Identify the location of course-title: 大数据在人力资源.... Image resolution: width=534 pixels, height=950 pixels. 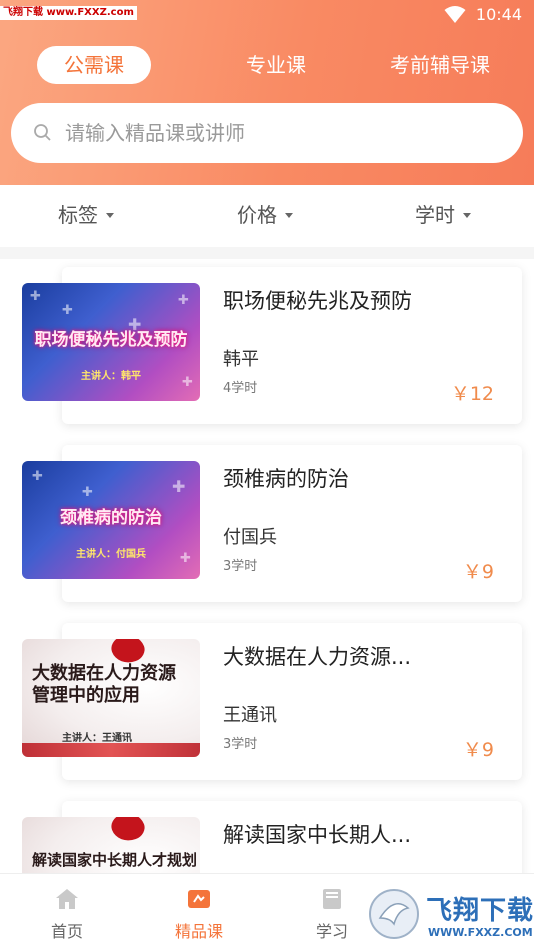
(358, 656).